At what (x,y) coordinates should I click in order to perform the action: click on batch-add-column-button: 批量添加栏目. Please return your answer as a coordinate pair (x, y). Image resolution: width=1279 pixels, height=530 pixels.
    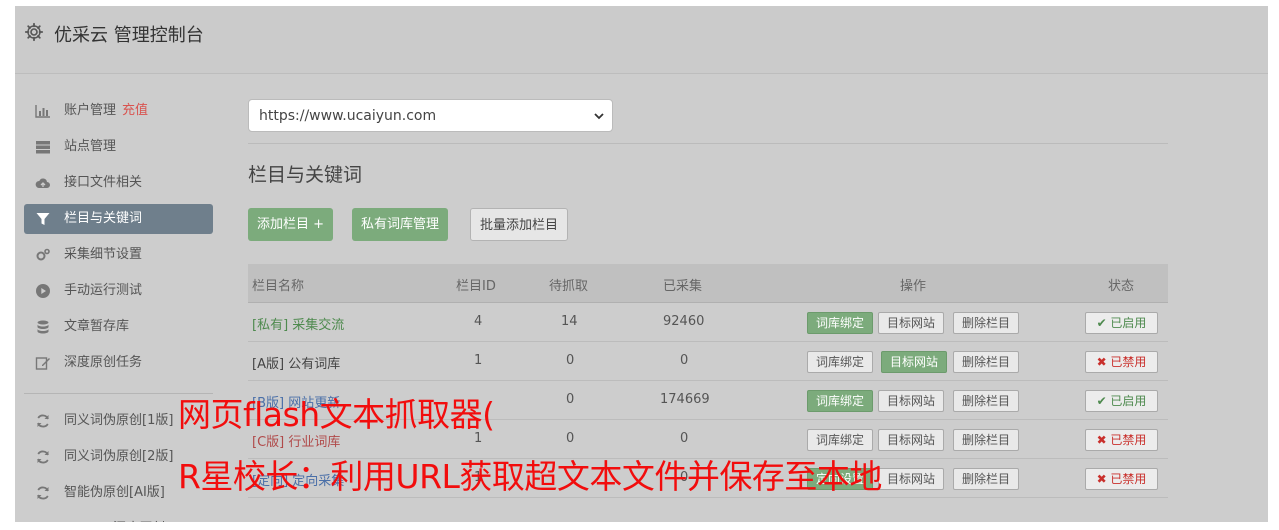
    Looking at the image, I should click on (519, 224).